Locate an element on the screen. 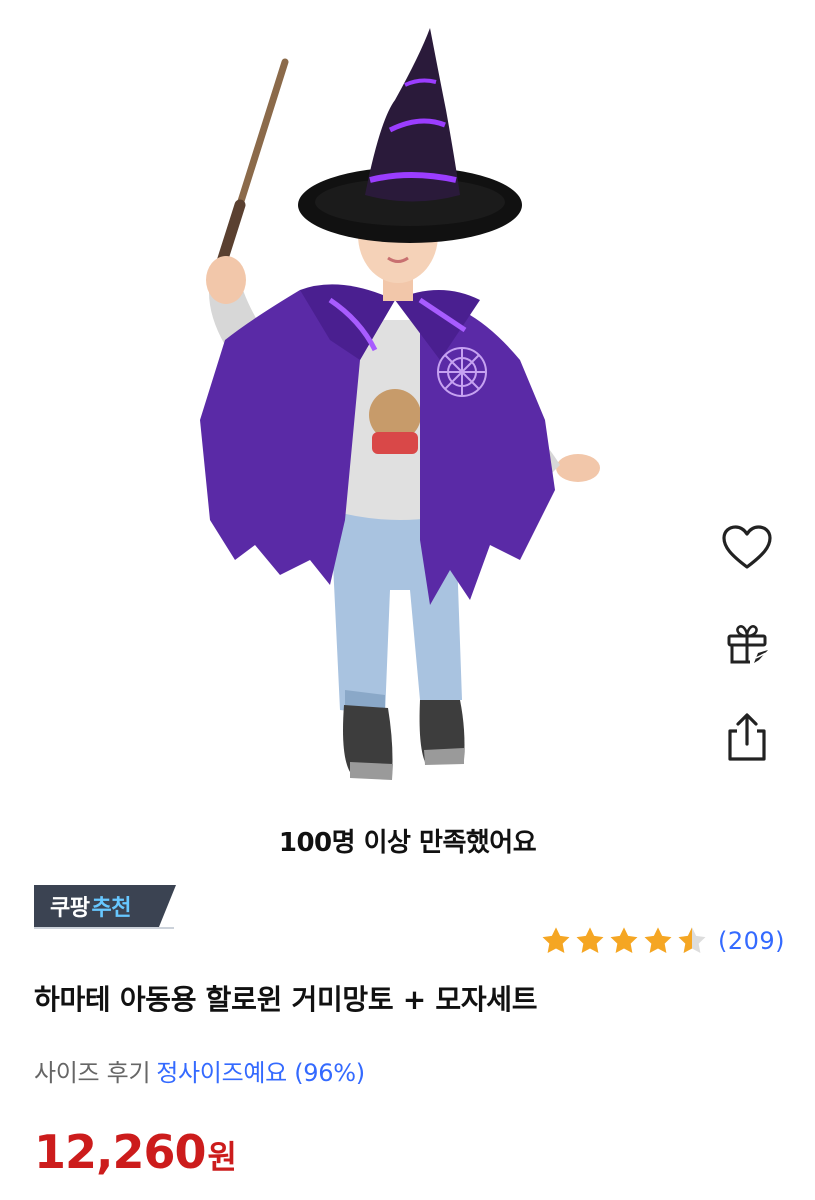 The image size is (815, 1200). gift-button is located at coordinates (747, 643).